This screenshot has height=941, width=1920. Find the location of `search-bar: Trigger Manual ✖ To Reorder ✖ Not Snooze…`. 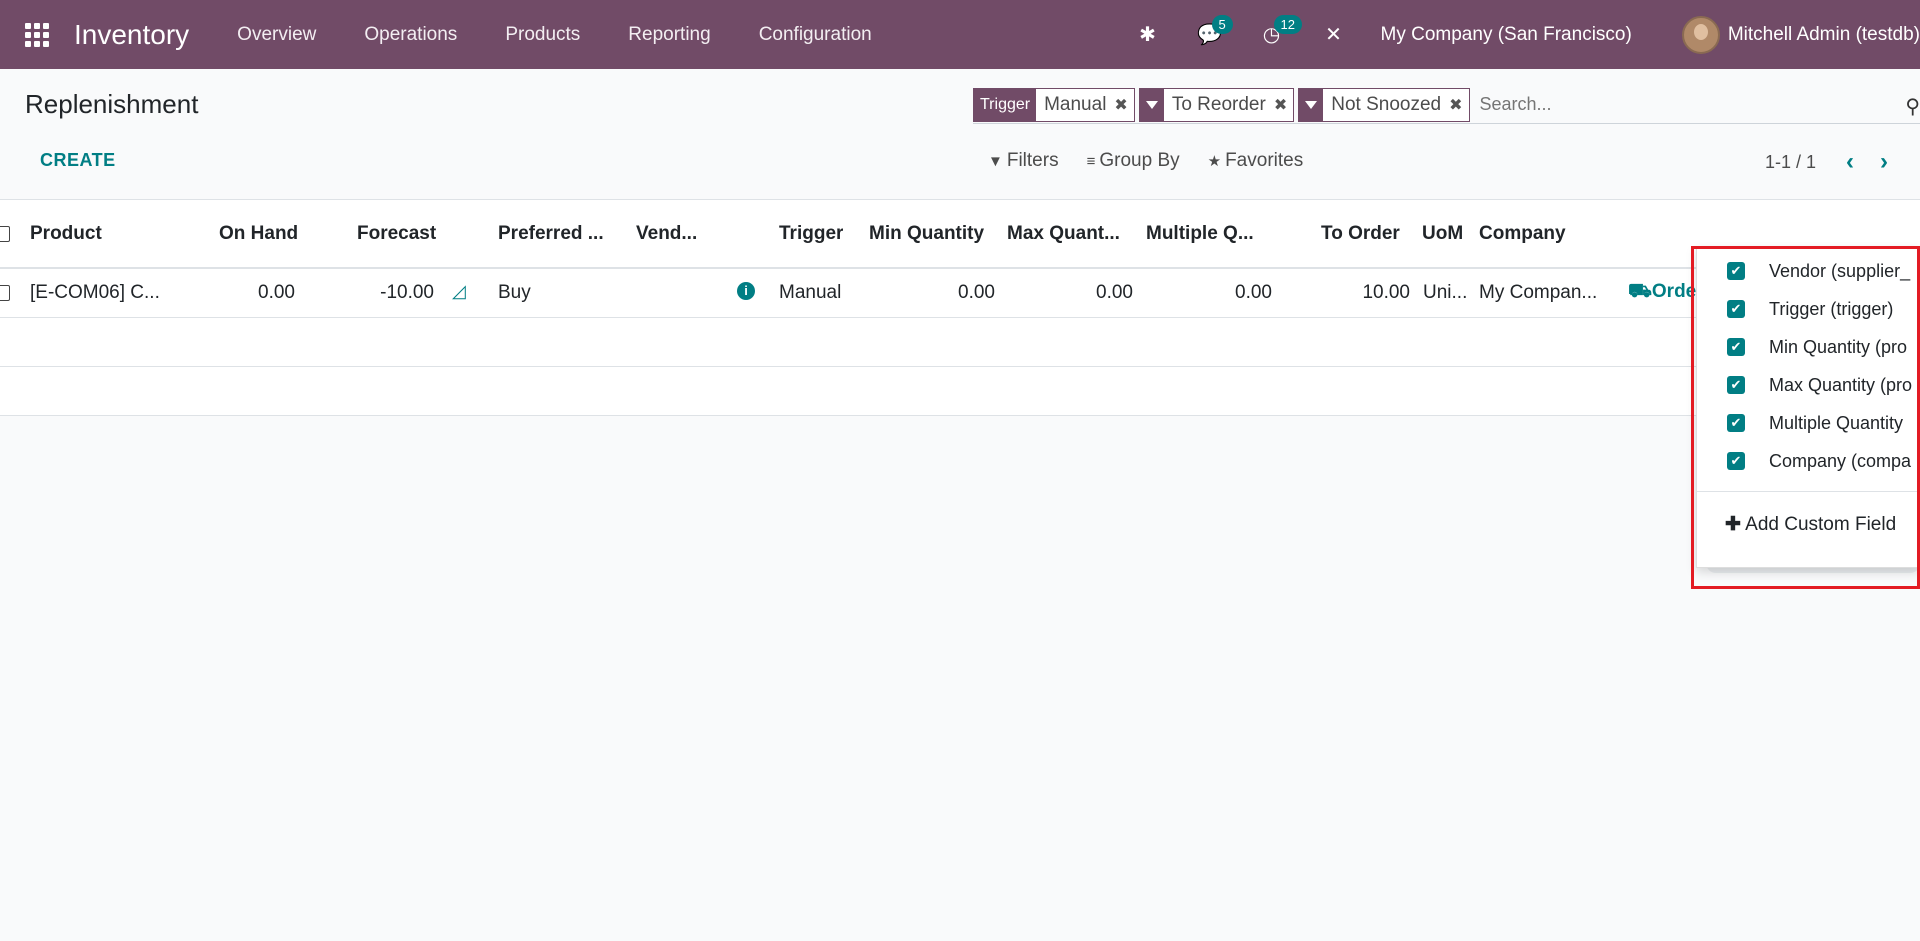

search-bar: Trigger Manual ✖ To Reorder ✖ Not Snooze… is located at coordinates (1446, 105).